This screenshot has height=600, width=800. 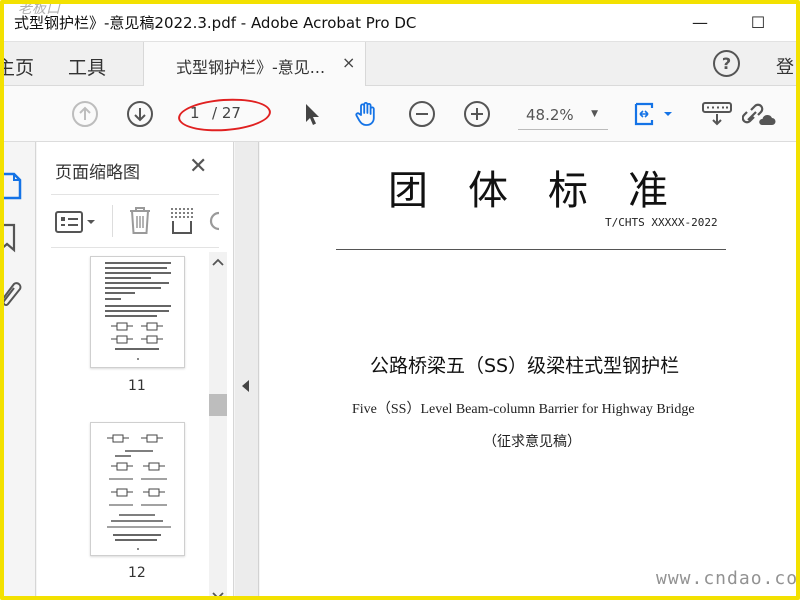 I want to click on page-number: 12, so click(x=137, y=573).